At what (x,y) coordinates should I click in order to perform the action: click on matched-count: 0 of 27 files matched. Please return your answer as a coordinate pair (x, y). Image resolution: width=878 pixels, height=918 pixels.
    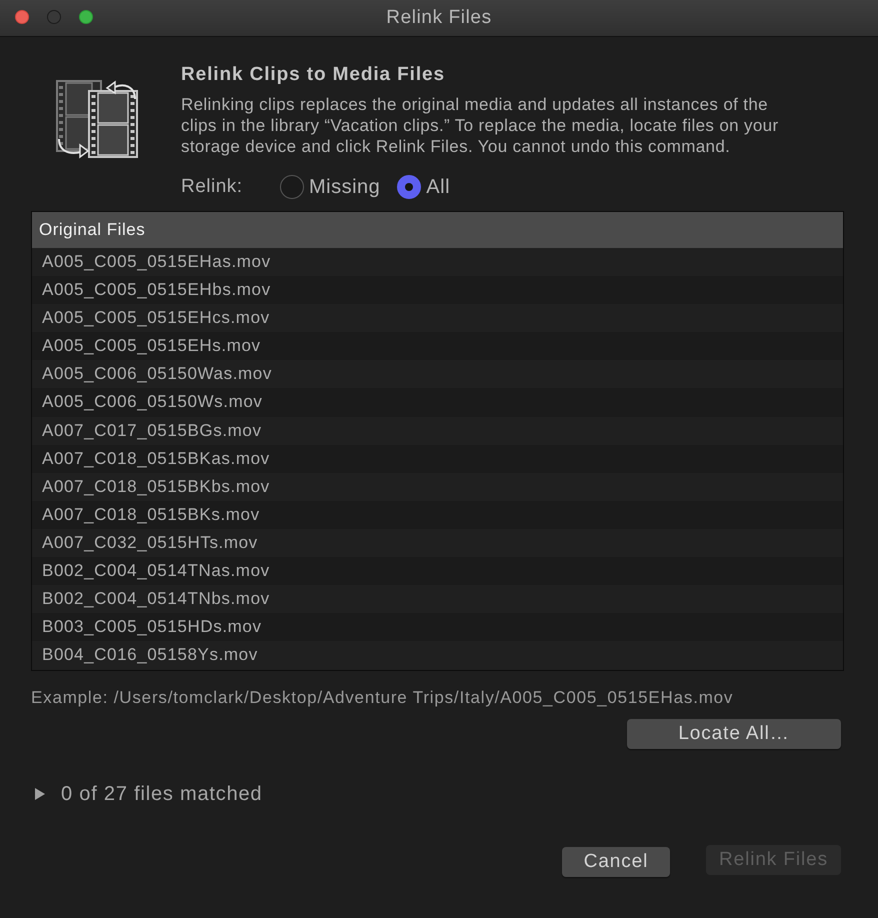
    Looking at the image, I should click on (161, 794).